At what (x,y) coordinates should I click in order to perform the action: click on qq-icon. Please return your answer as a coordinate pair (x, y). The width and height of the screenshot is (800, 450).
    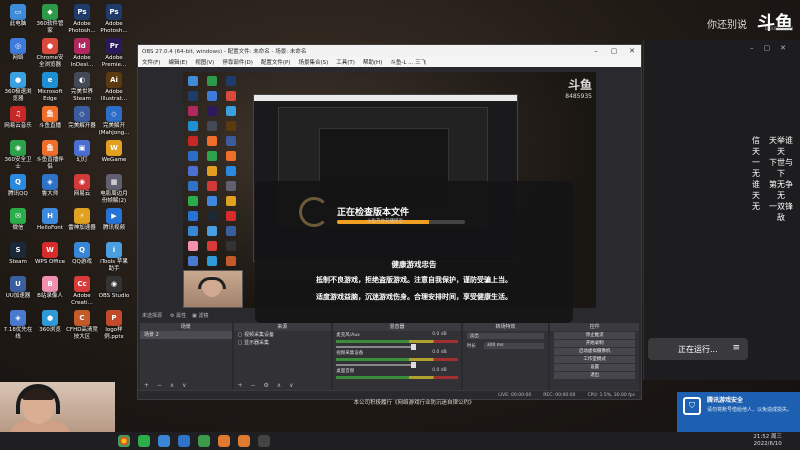
    Looking at the image, I should click on (164, 441).